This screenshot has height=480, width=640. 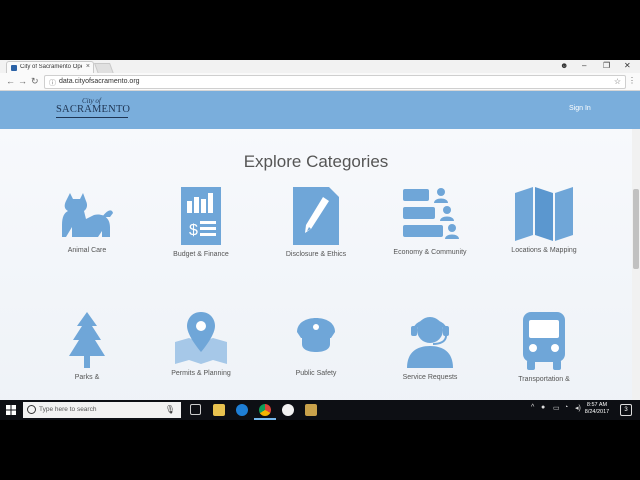 I want to click on microphone-icon: 🎙, so click(x=170, y=409).